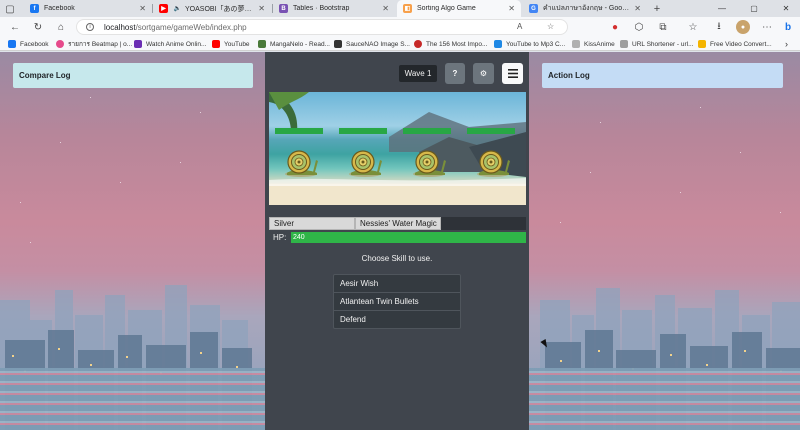 The width and height of the screenshot is (800, 430). I want to click on tab-google-search: G คำแปลภาษาอังกฤษ - Google Search ✕, so click(585, 8).